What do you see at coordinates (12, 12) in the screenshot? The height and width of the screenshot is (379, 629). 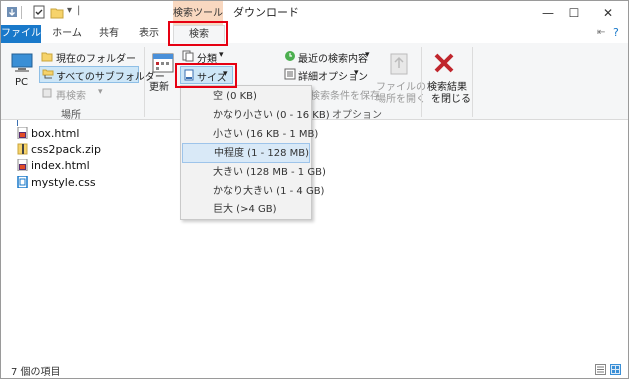 I see `folder-down-icon` at bounding box center [12, 12].